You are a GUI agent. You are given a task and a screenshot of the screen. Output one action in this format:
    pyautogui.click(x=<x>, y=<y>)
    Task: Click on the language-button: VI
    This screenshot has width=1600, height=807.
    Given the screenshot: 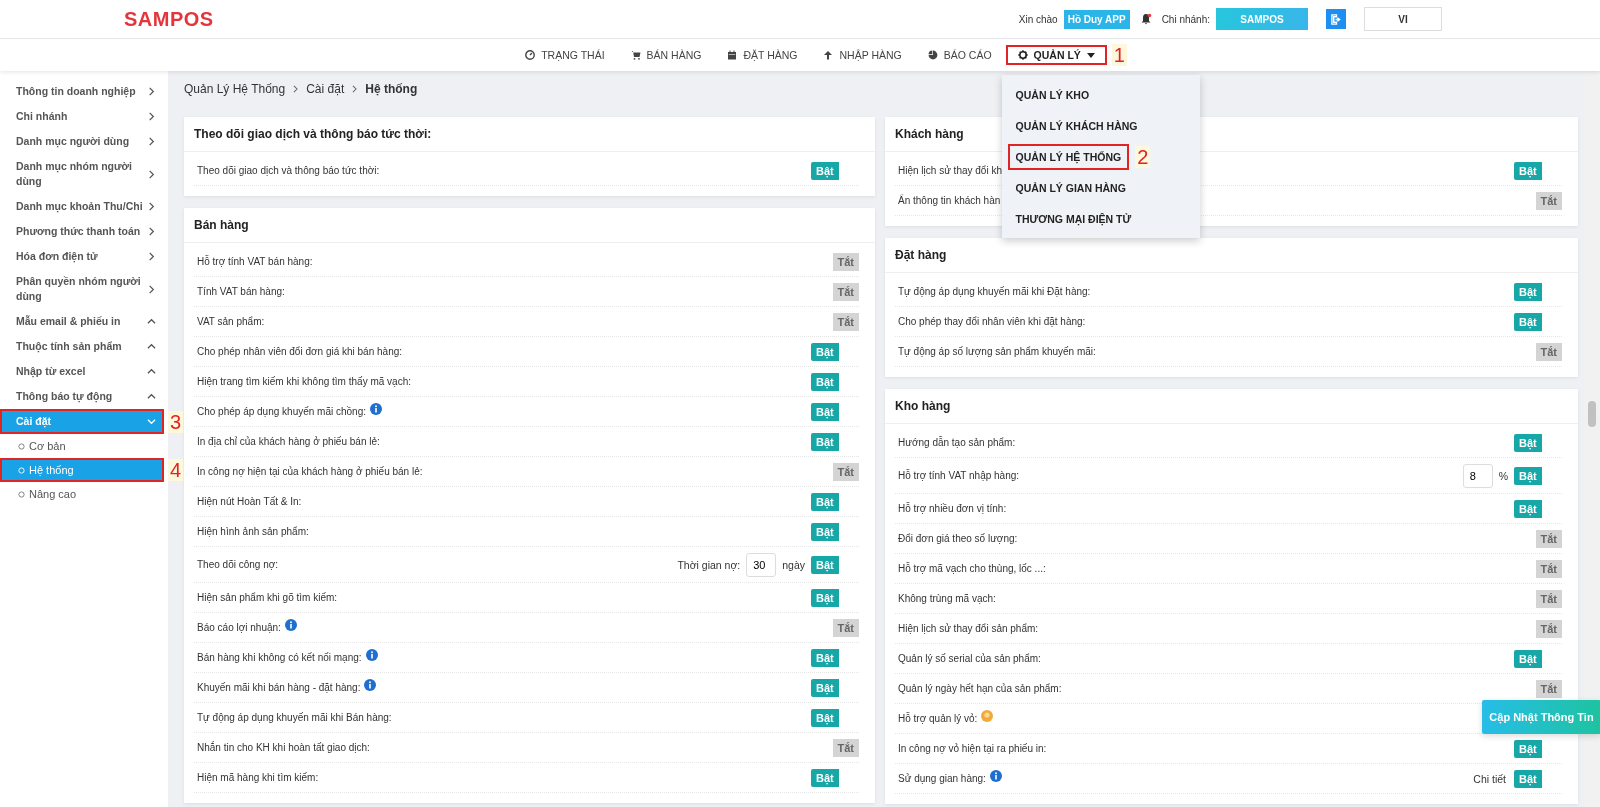 What is the action you would take?
    pyautogui.click(x=1403, y=19)
    